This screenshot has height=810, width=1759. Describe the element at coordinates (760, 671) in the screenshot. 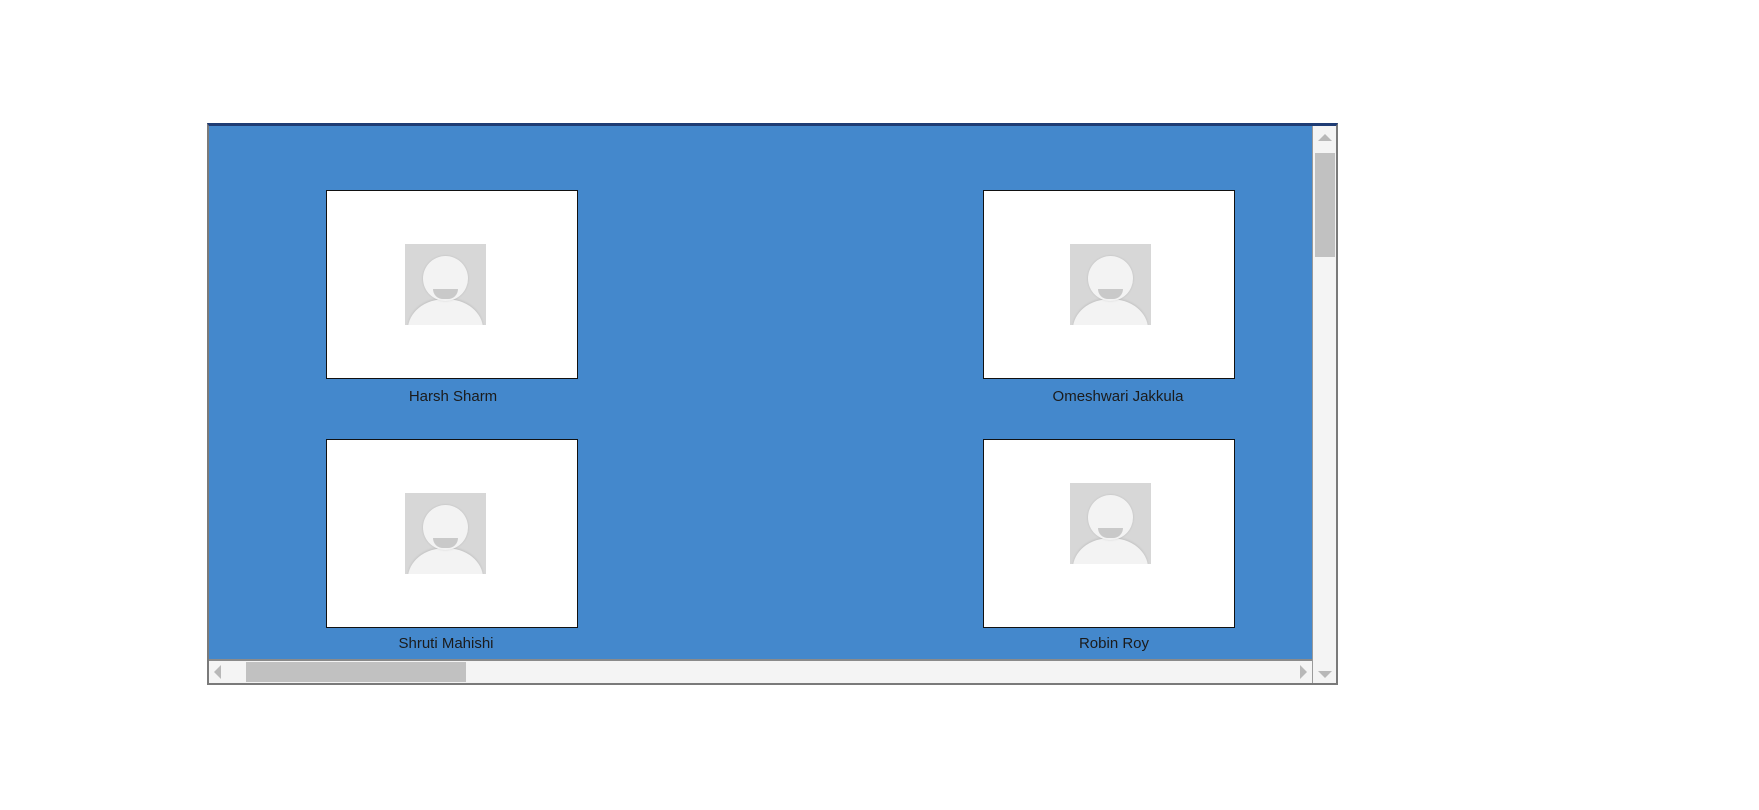

I see `horizontal-scrollbar` at that location.